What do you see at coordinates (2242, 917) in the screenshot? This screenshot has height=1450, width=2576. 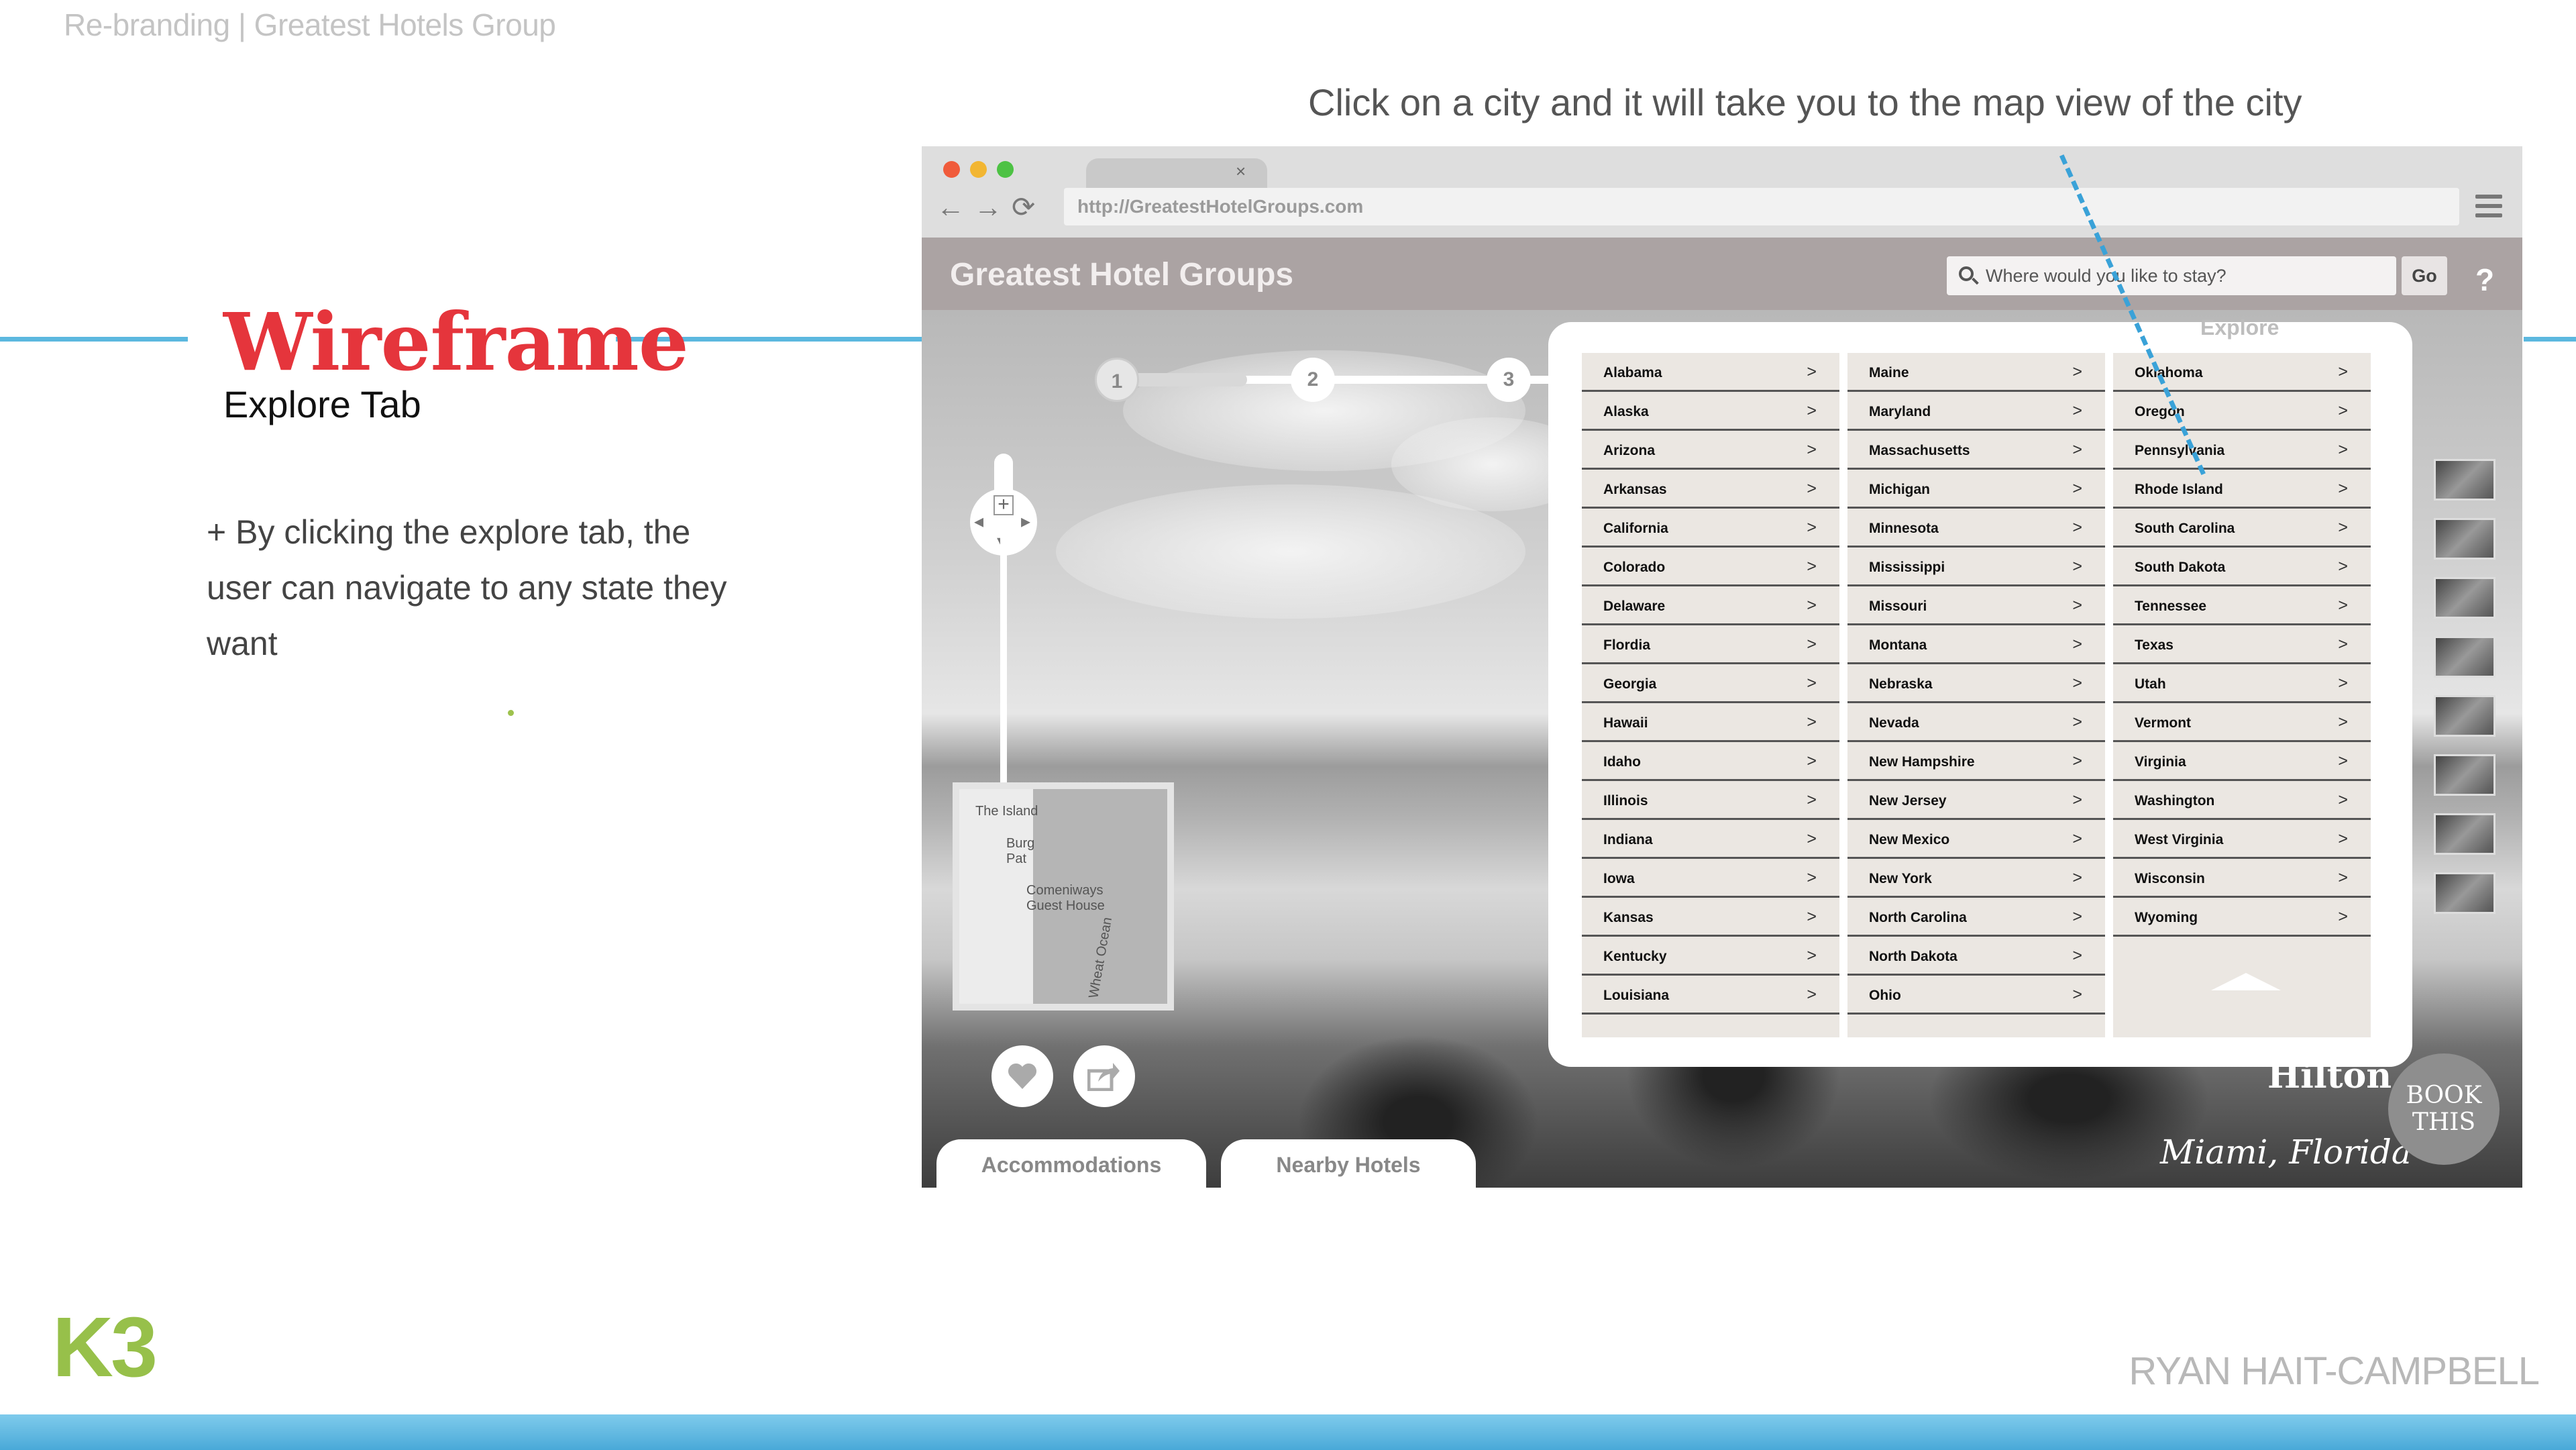 I see `state-row: Wyoming >` at bounding box center [2242, 917].